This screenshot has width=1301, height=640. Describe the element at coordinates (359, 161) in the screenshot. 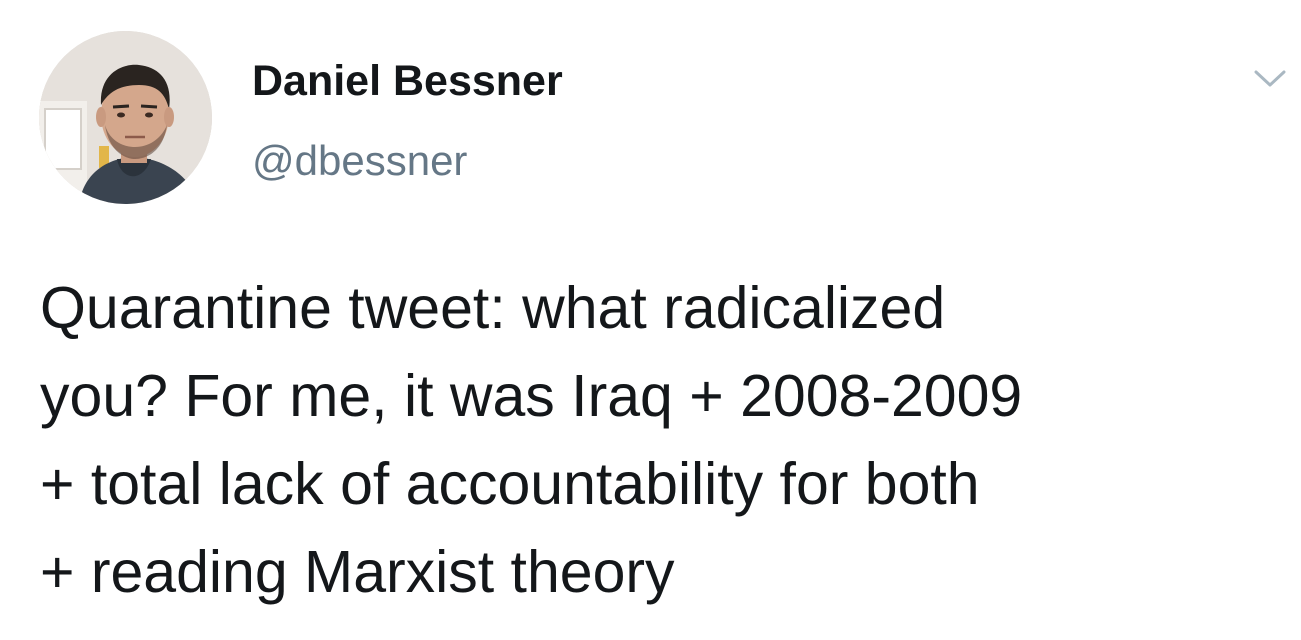

I see `user-handle: @dbessner` at that location.